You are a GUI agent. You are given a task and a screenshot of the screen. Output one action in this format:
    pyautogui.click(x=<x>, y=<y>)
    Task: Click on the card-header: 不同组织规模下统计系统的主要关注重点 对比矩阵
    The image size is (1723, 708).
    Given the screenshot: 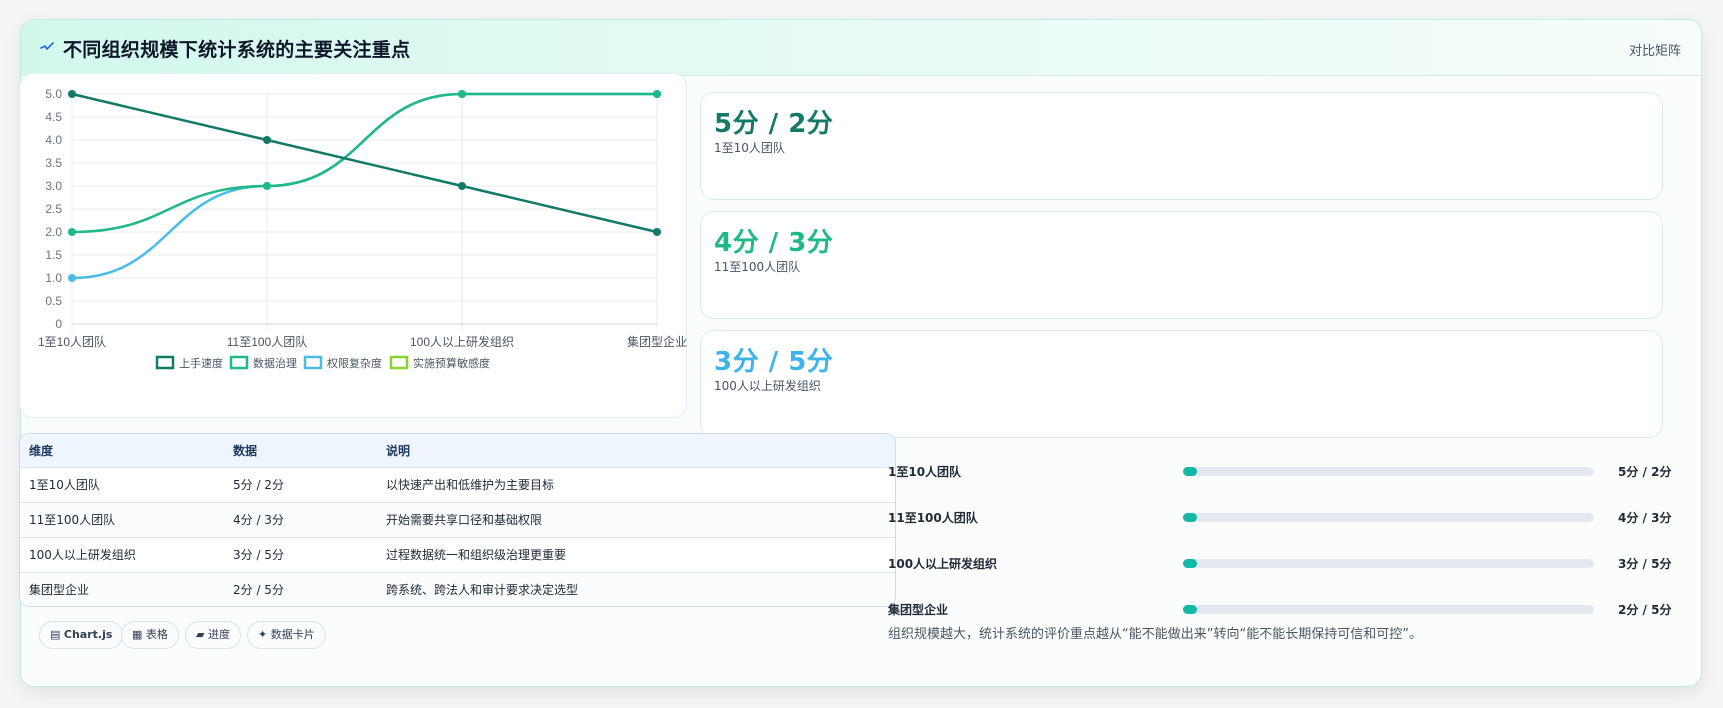 What is the action you would take?
    pyautogui.click(x=861, y=48)
    